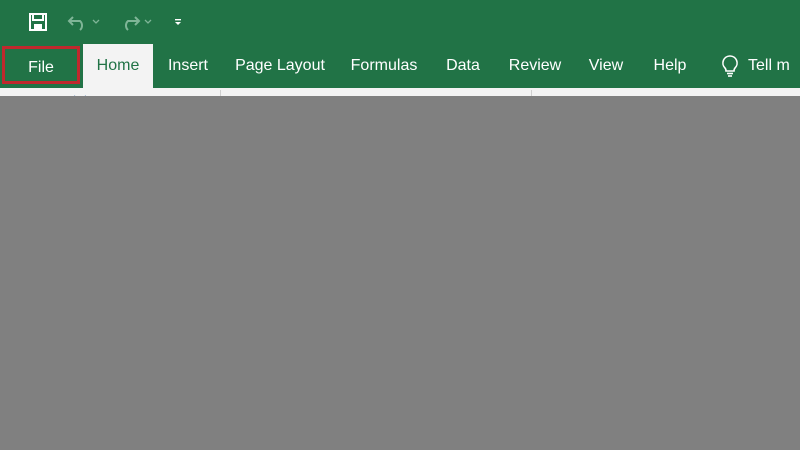  What do you see at coordinates (41, 65) in the screenshot?
I see `tab-file: File` at bounding box center [41, 65].